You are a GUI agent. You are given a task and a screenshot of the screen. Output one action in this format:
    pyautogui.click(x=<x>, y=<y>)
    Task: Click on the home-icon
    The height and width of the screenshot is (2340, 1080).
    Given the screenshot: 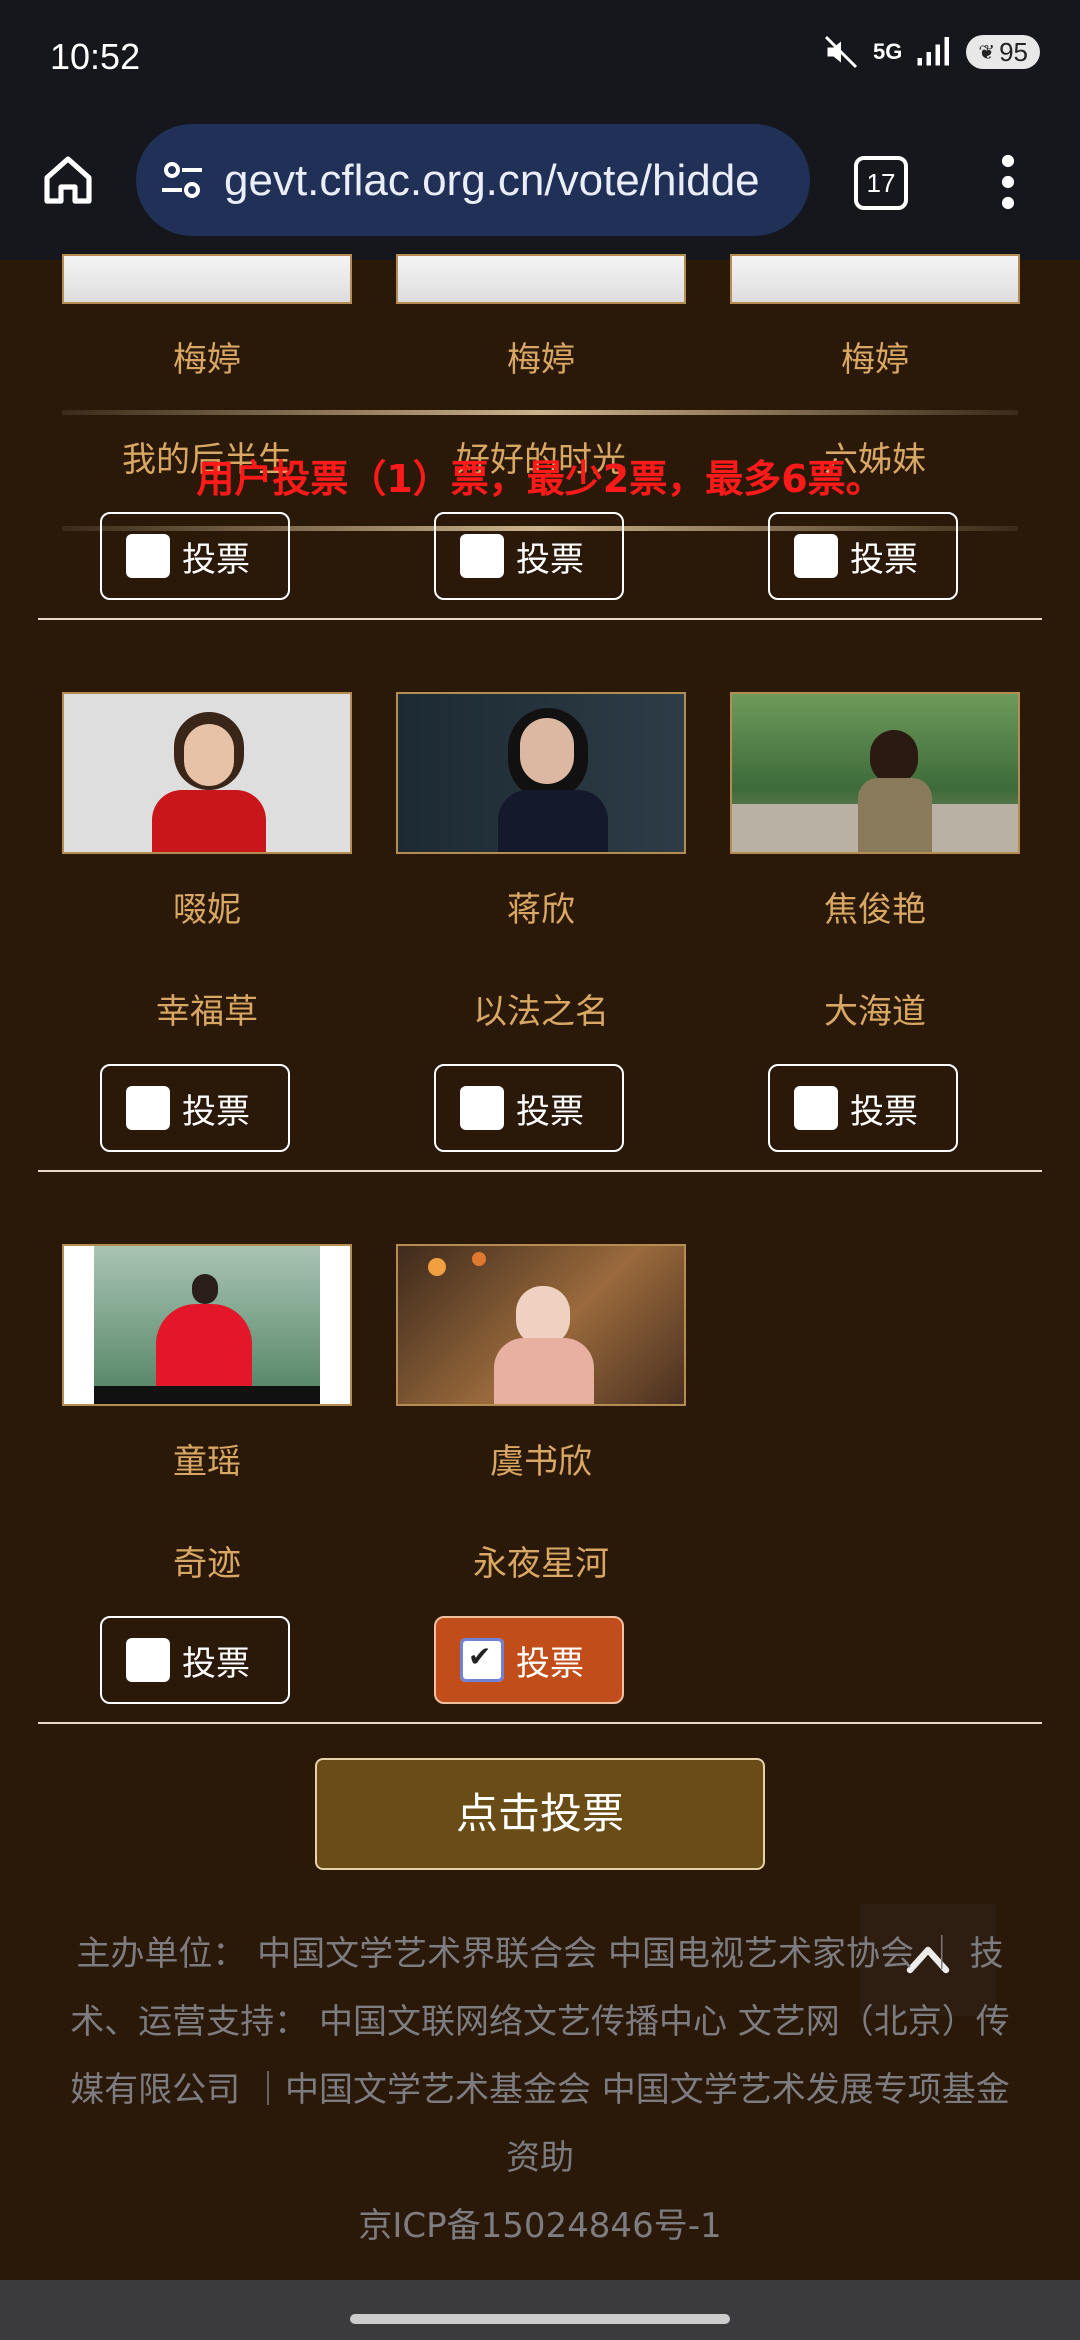 What is the action you would take?
    pyautogui.click(x=68, y=180)
    